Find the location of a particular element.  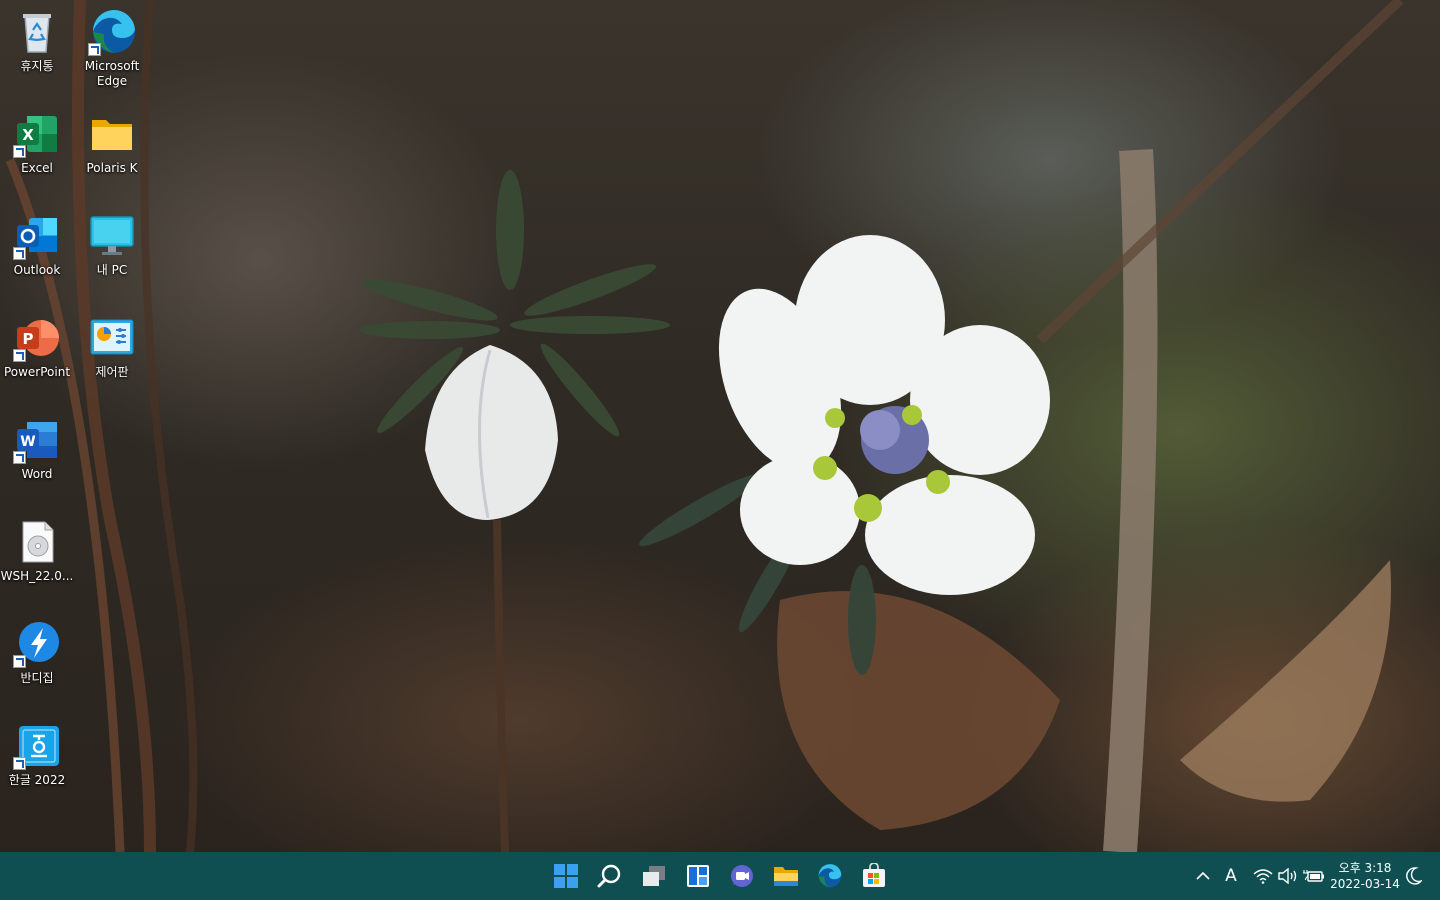

clock-date: 2022-03-14 is located at coordinates (1365, 884).